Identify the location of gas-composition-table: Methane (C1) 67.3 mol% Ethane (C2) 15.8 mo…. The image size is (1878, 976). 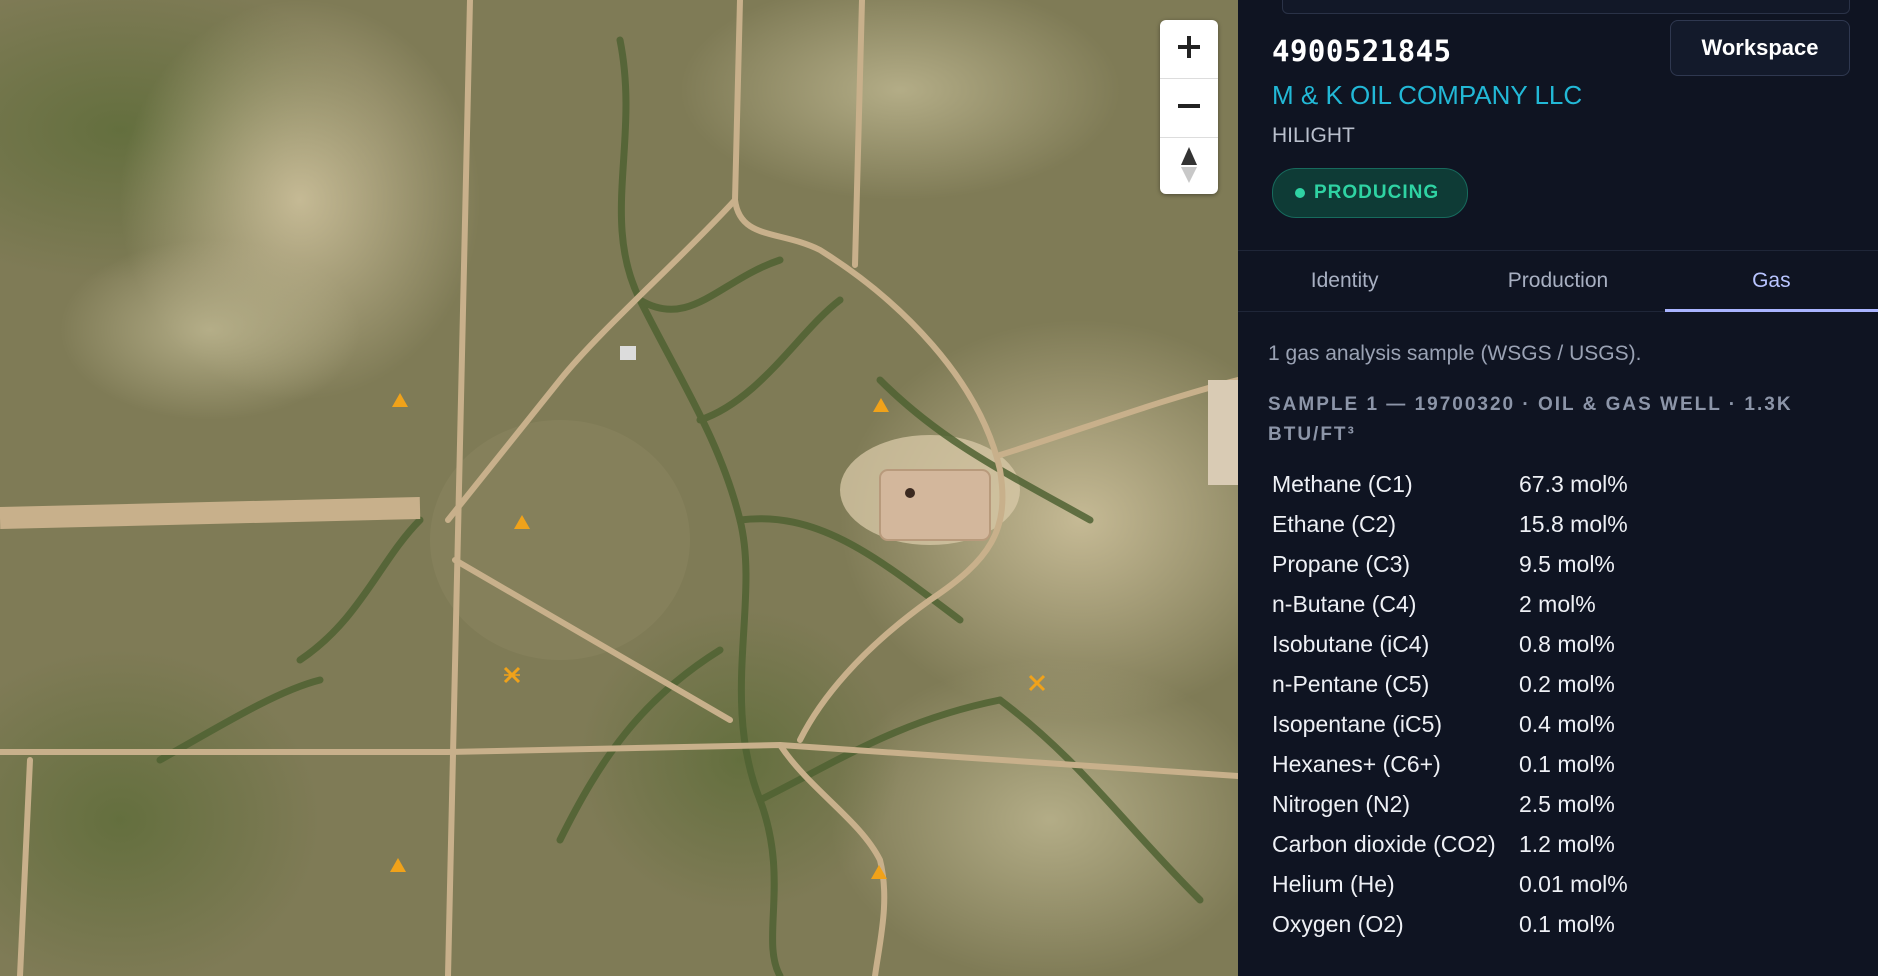
(1450, 704).